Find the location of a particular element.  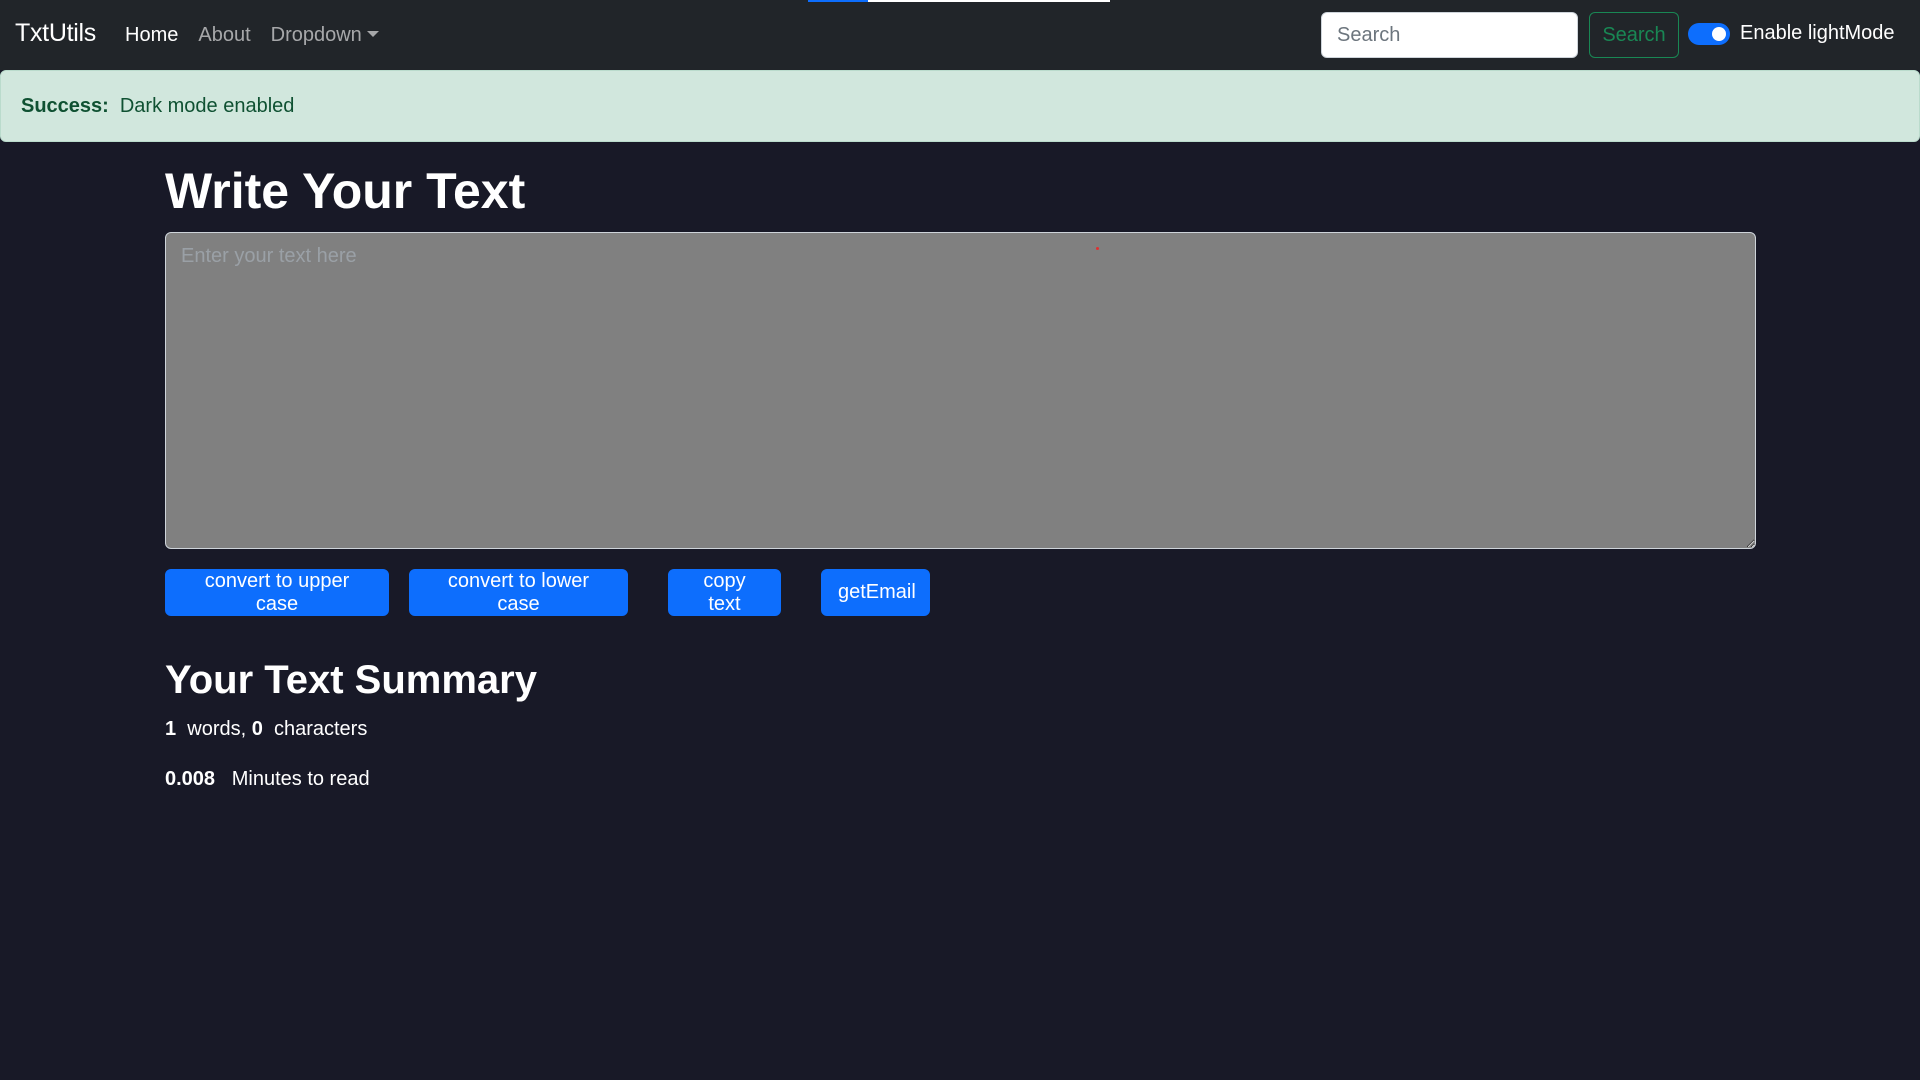

nav-links: Home About Dropdown is located at coordinates (252, 35).